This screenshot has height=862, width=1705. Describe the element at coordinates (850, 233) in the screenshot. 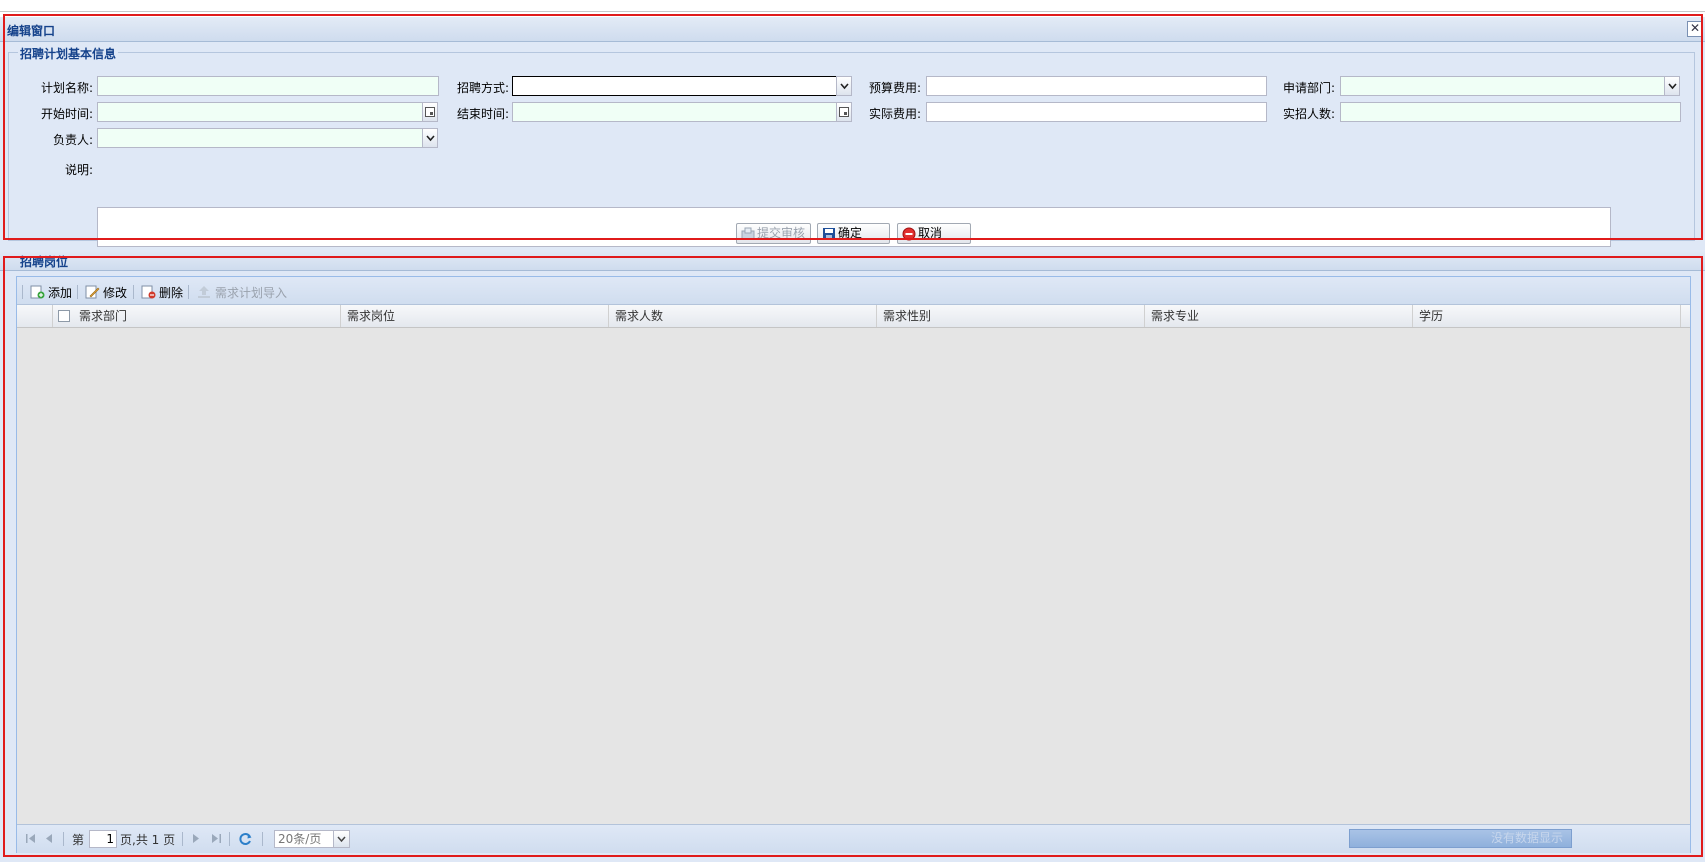

I see `confirm-label: 确定` at that location.